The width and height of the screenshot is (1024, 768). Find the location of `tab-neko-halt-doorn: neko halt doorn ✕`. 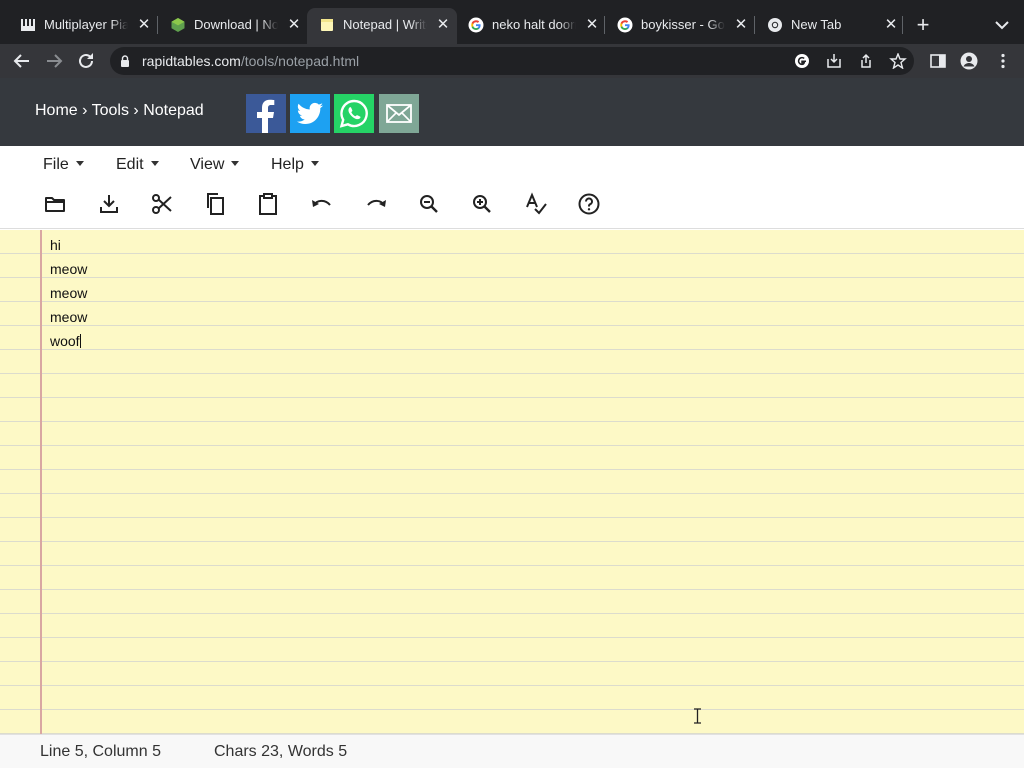

tab-neko-halt-doorn: neko halt doorn ✕ is located at coordinates (531, 26).